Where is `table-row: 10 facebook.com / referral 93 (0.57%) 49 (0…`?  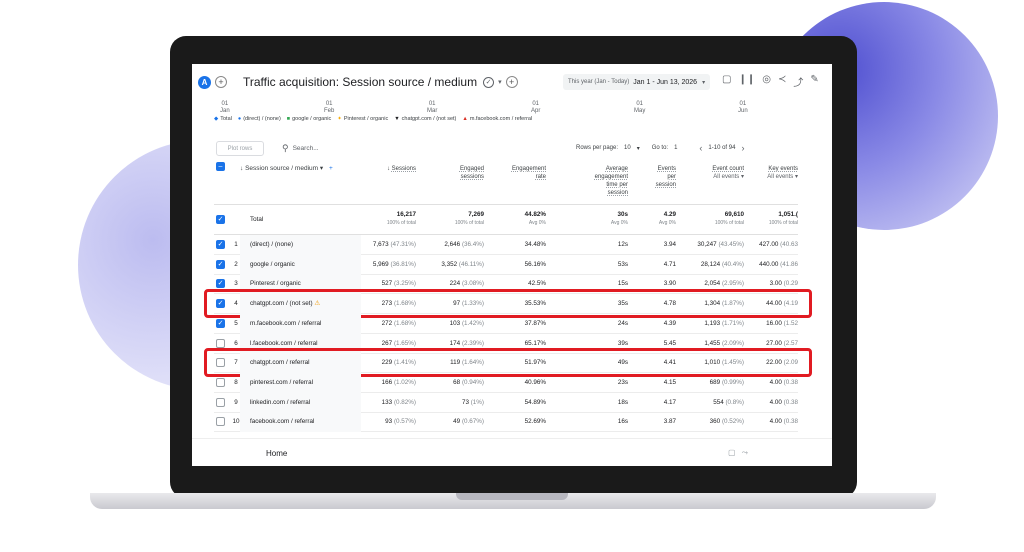
table-row: 10 facebook.com / referral 93 (0.57%) 49 (0… is located at coordinates (506, 422).